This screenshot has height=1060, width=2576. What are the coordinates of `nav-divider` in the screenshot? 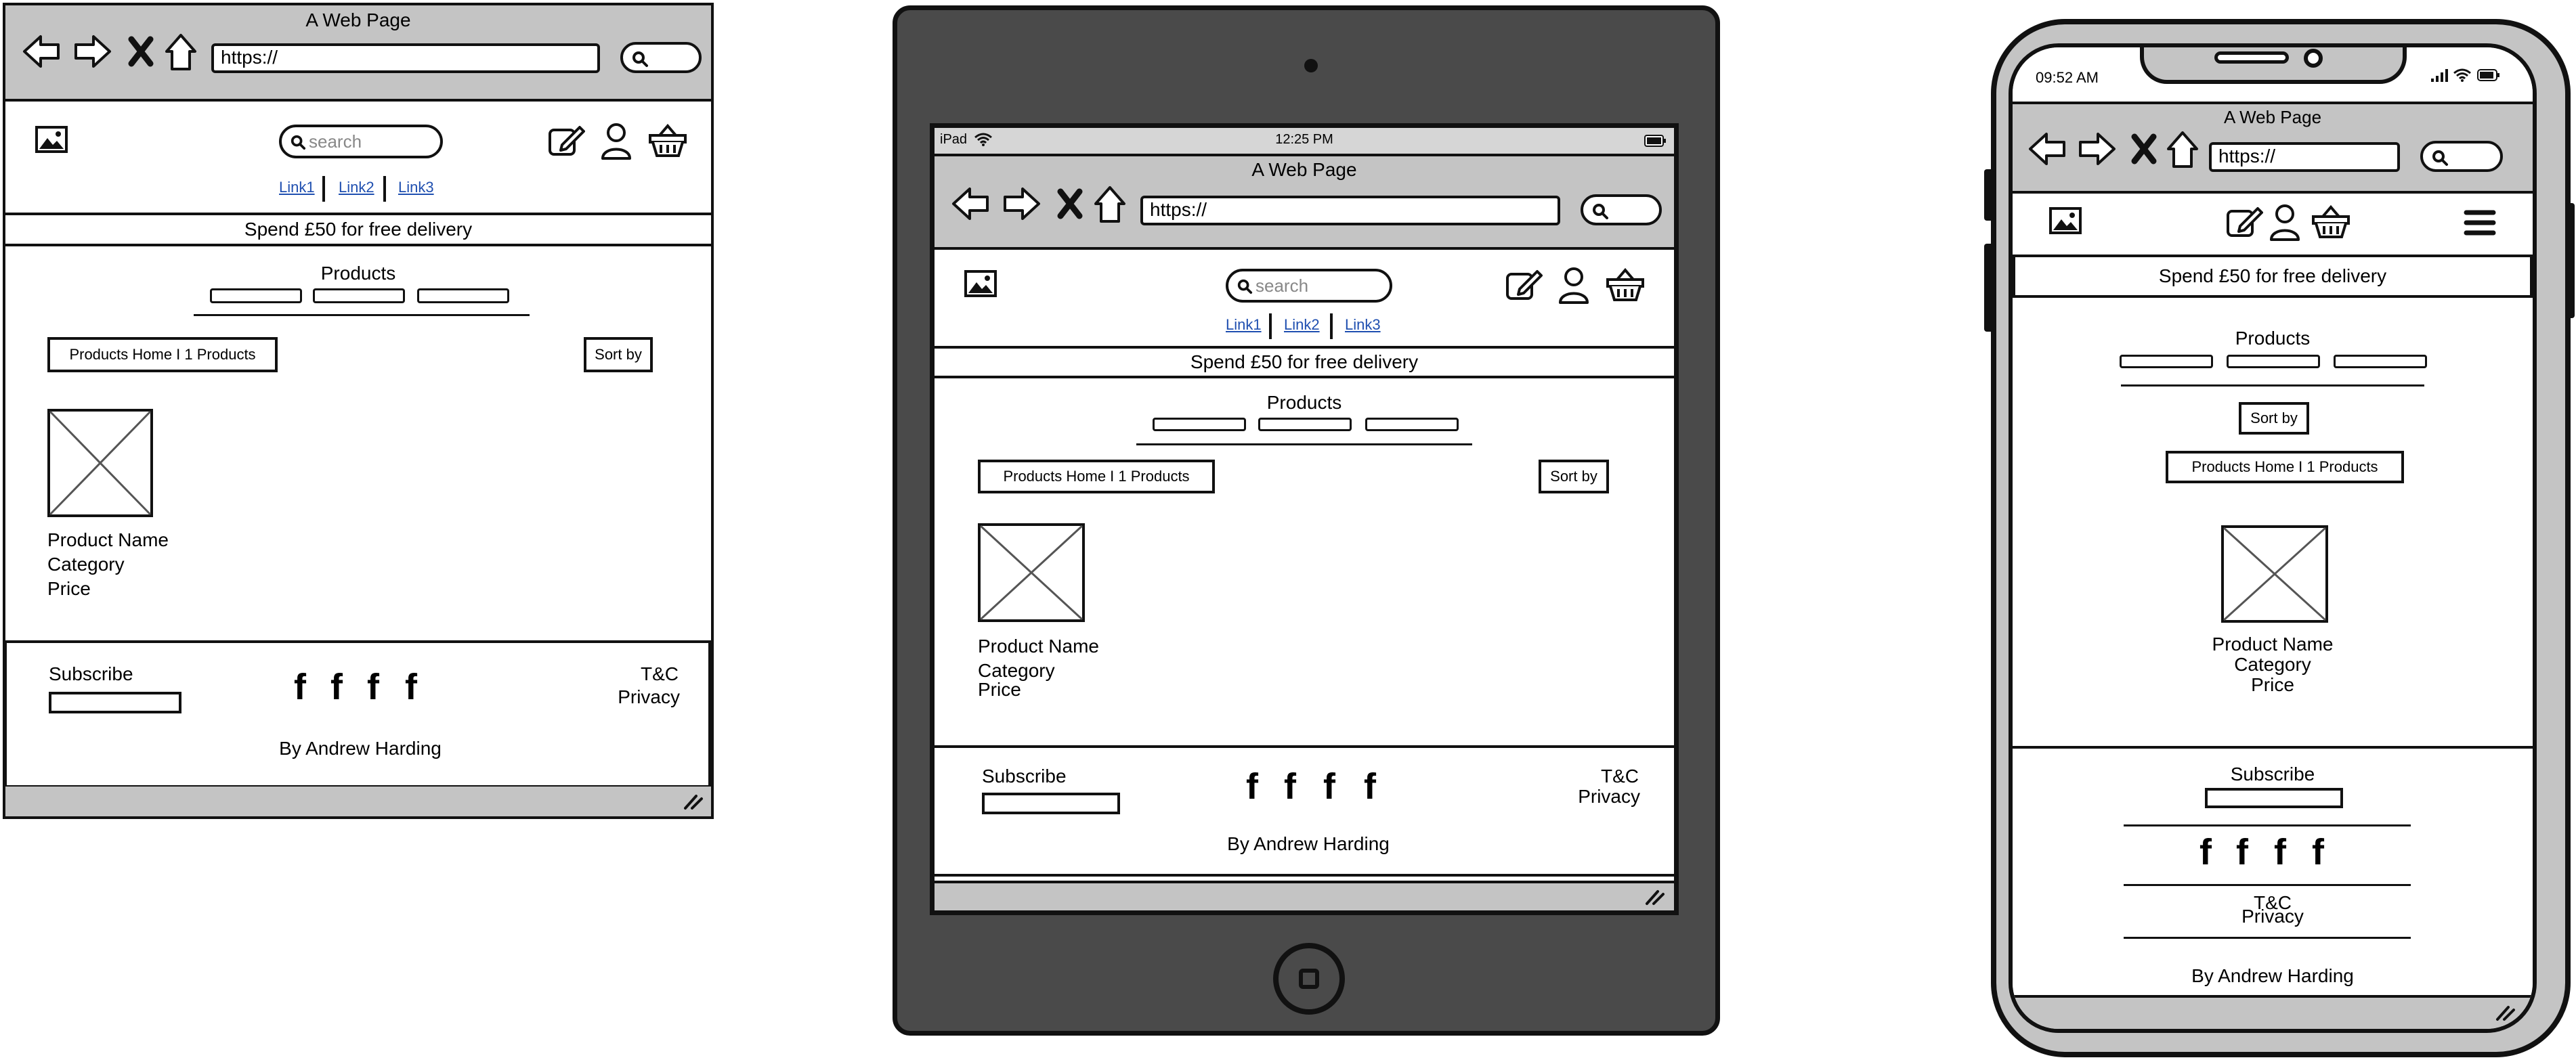 It's located at (384, 189).